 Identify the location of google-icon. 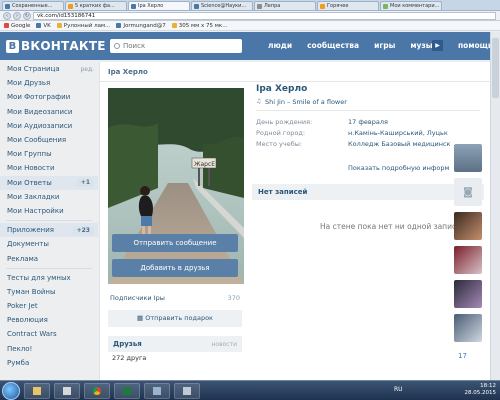
(6, 25).